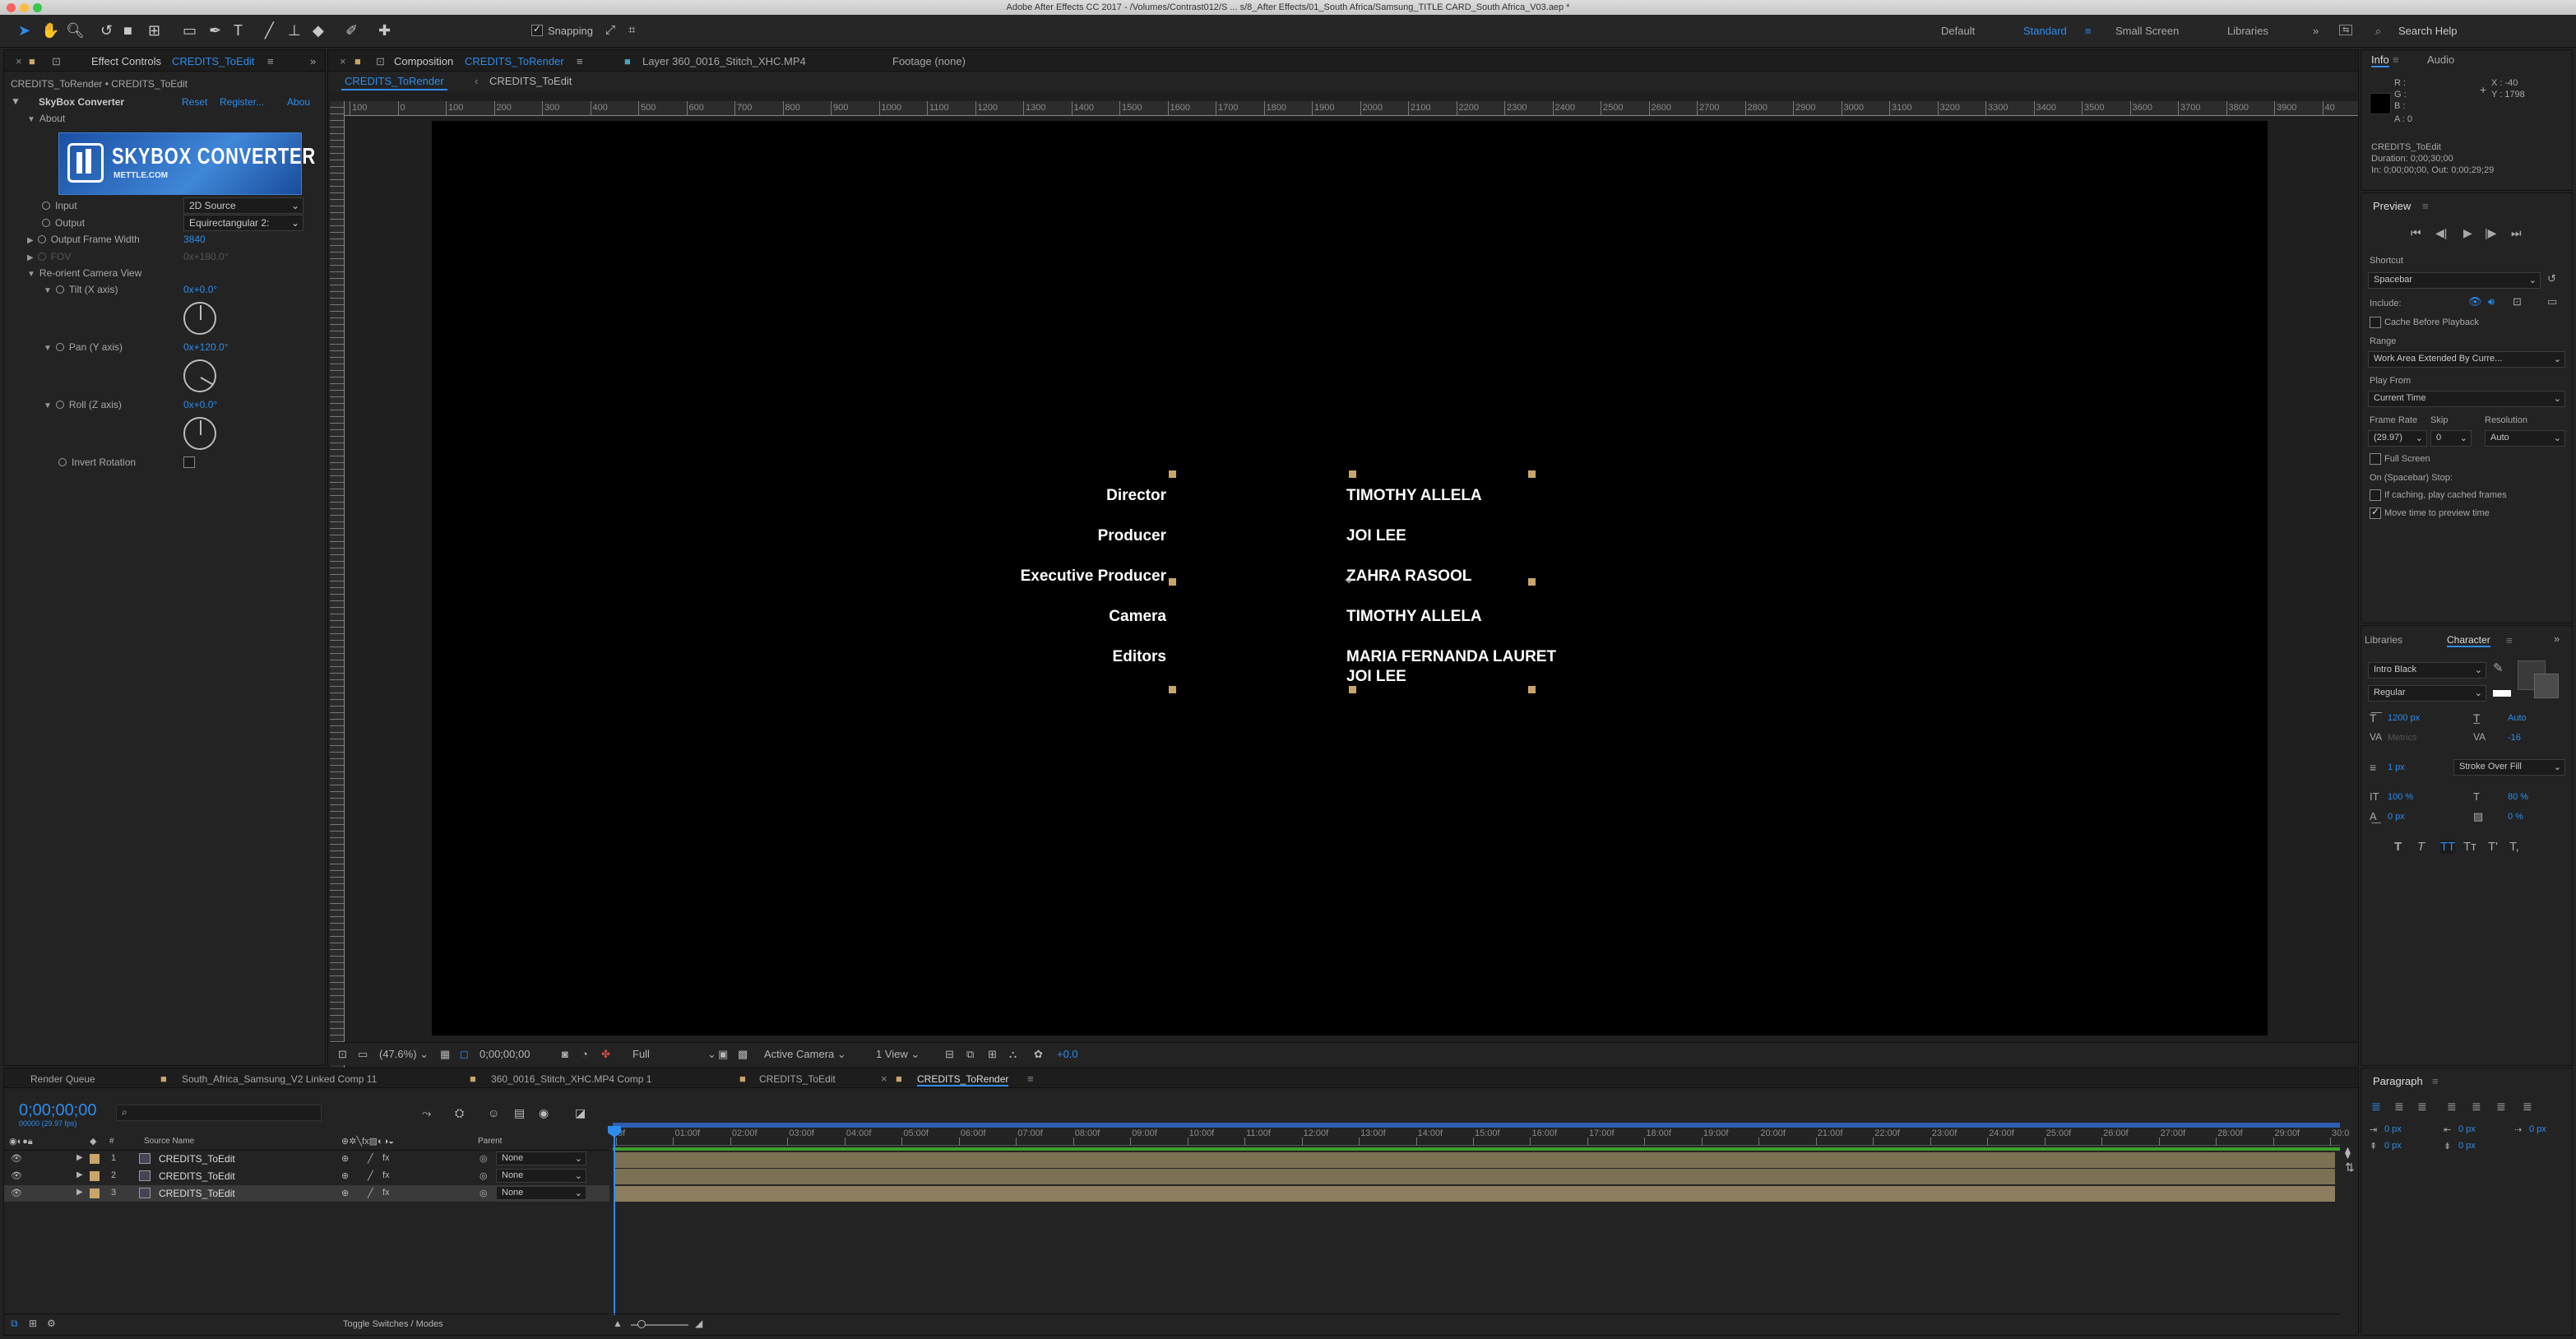 This screenshot has height=1339, width=2576. Describe the element at coordinates (585, 1054) in the screenshot. I see `show-snapshot-icon: ◔` at that location.